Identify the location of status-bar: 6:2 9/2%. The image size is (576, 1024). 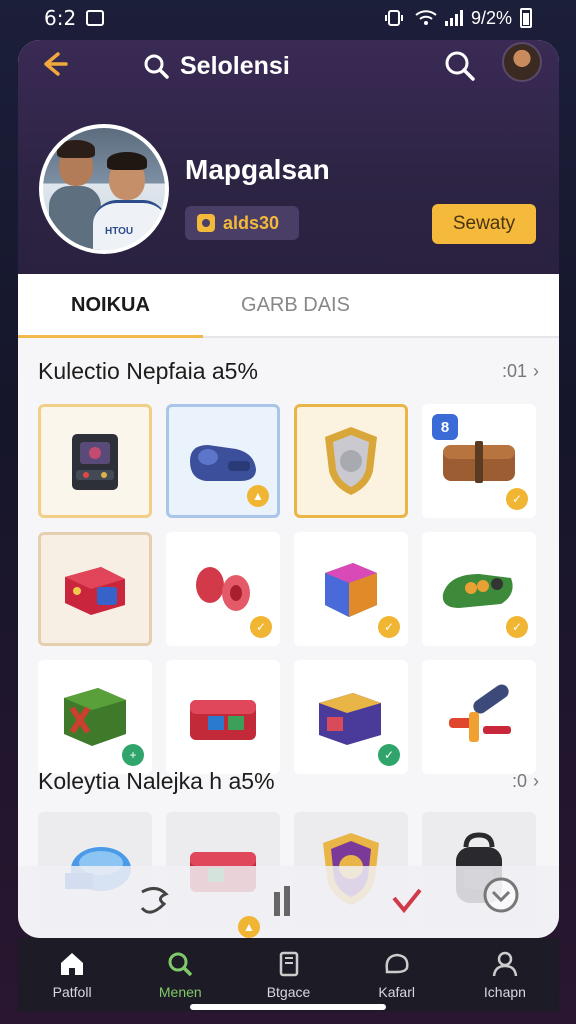
(288, 18).